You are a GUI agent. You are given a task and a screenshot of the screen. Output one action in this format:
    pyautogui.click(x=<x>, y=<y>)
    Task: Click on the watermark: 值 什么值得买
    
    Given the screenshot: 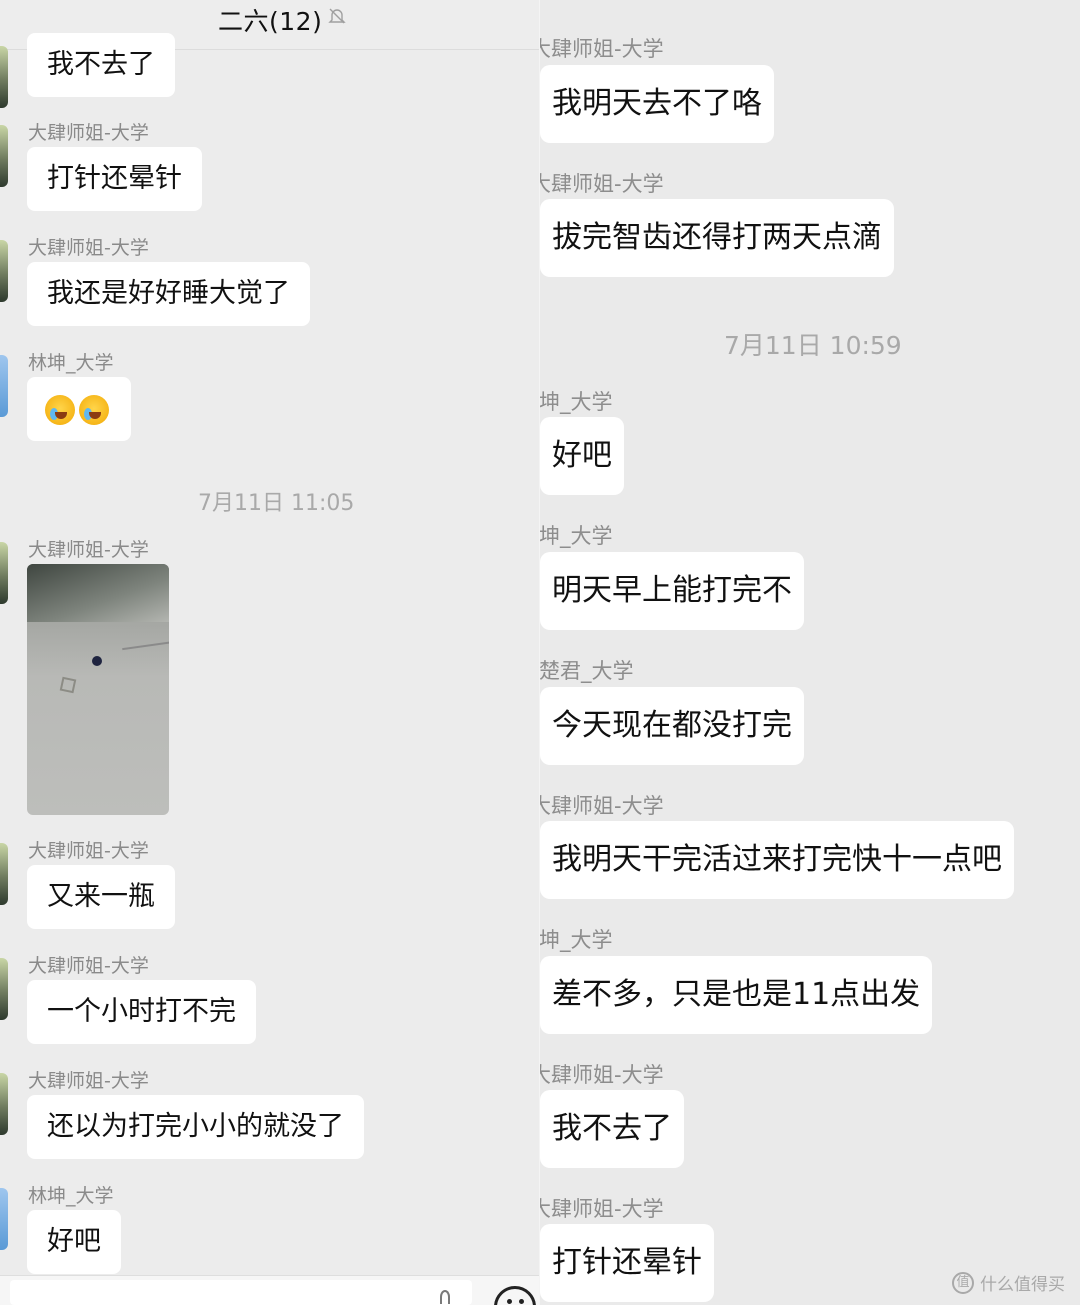 What is the action you would take?
    pyautogui.click(x=1008, y=1282)
    